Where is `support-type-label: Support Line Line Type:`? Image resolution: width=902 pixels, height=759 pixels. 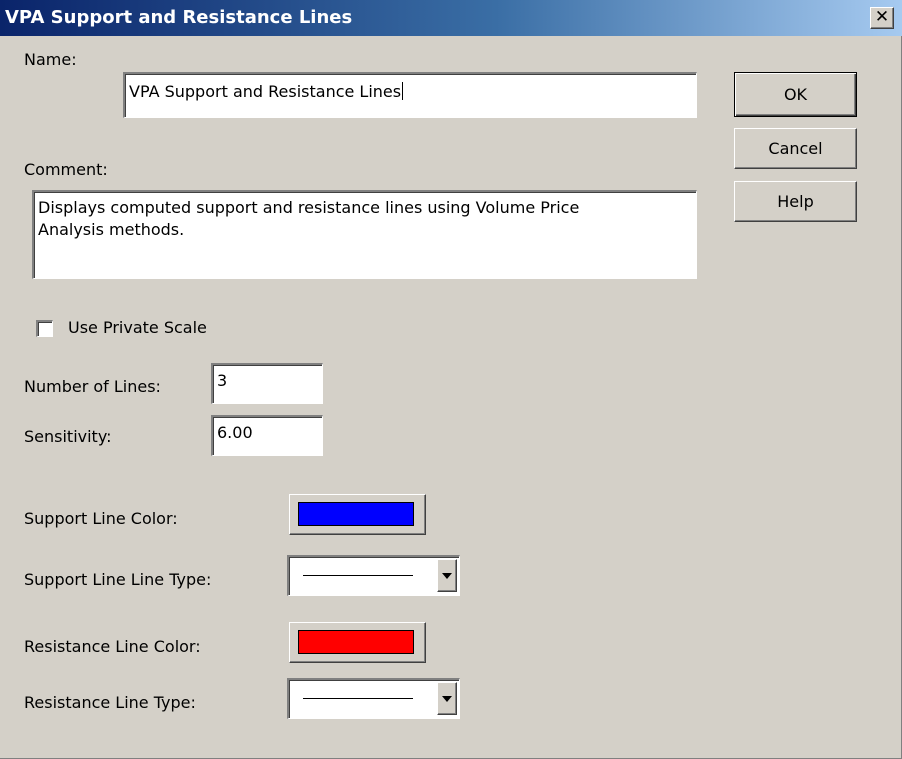
support-type-label: Support Line Line Type: is located at coordinates (118, 579).